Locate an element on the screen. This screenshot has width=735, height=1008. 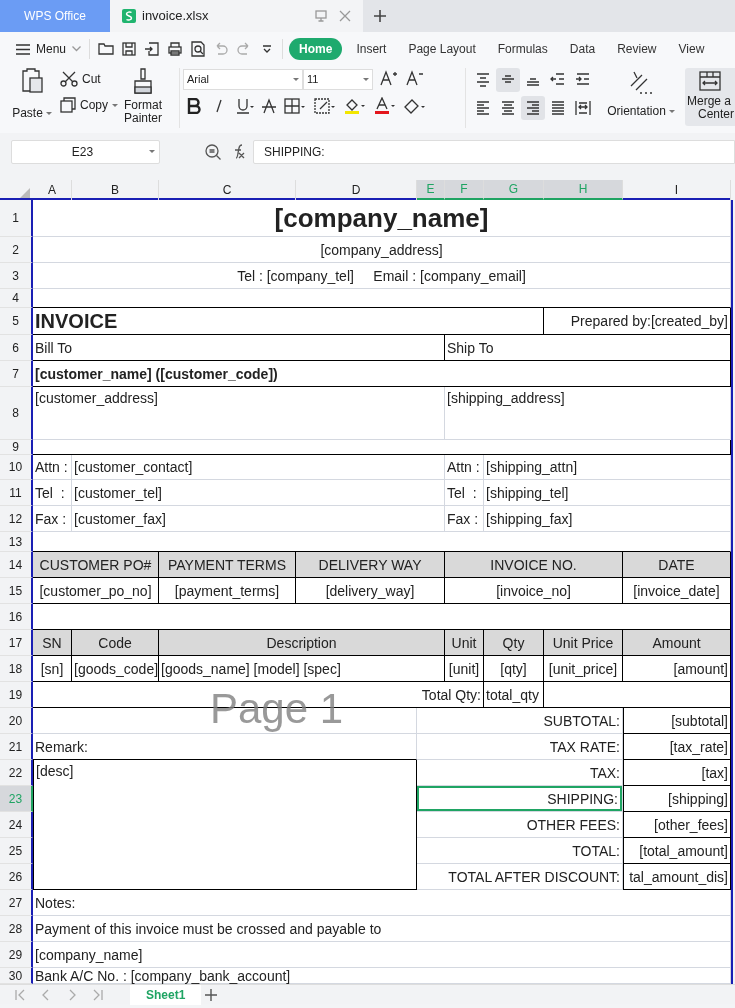
sheet-cell: DATE is located at coordinates (677, 565).